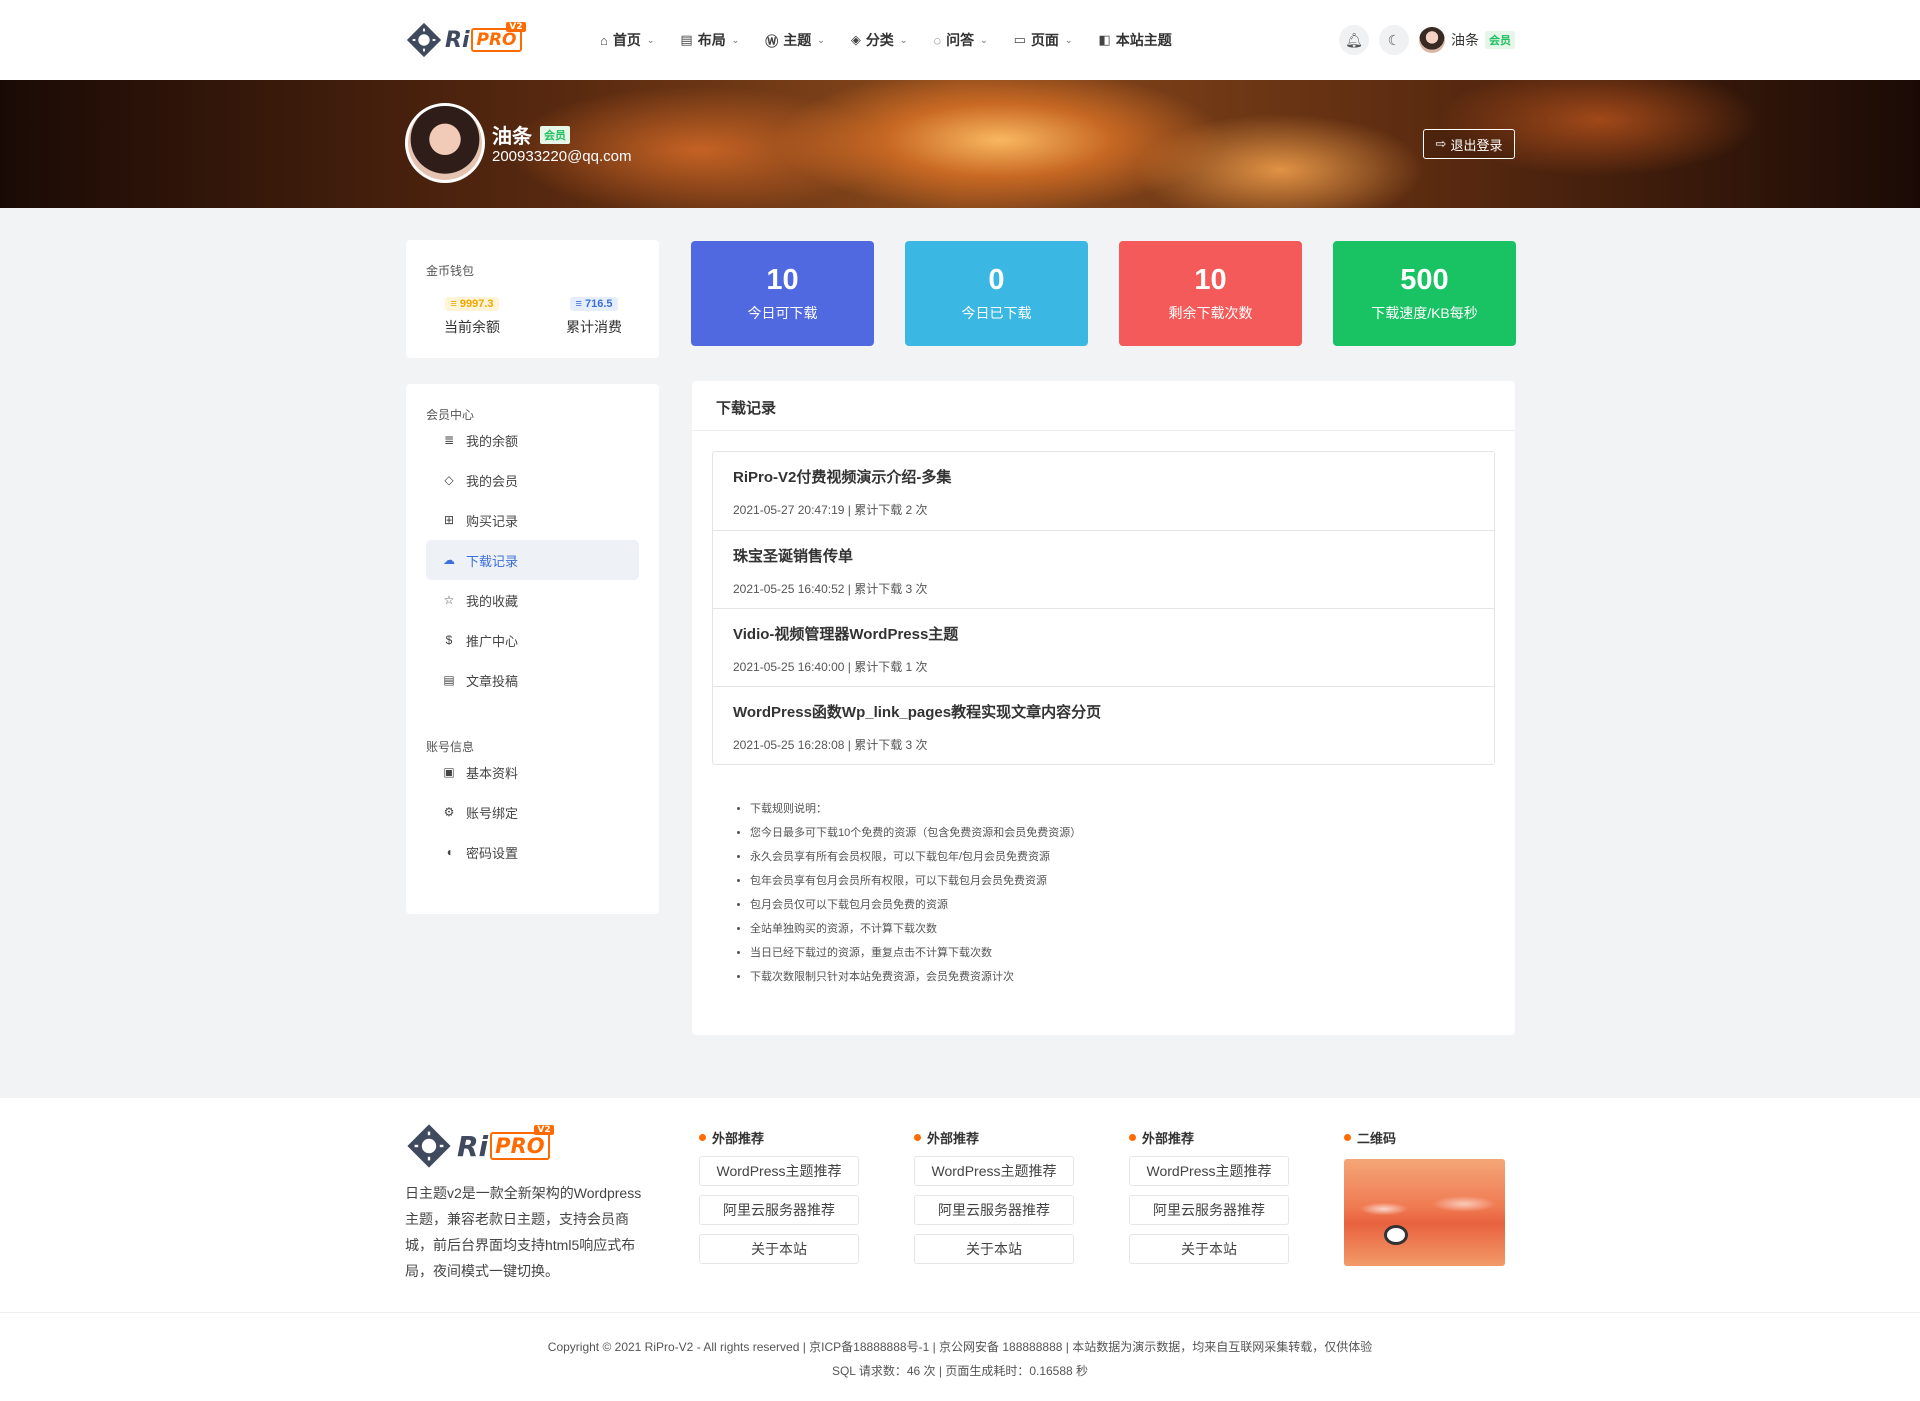  What do you see at coordinates (1132, 1137) in the screenshot?
I see `bullet-dot-icon` at bounding box center [1132, 1137].